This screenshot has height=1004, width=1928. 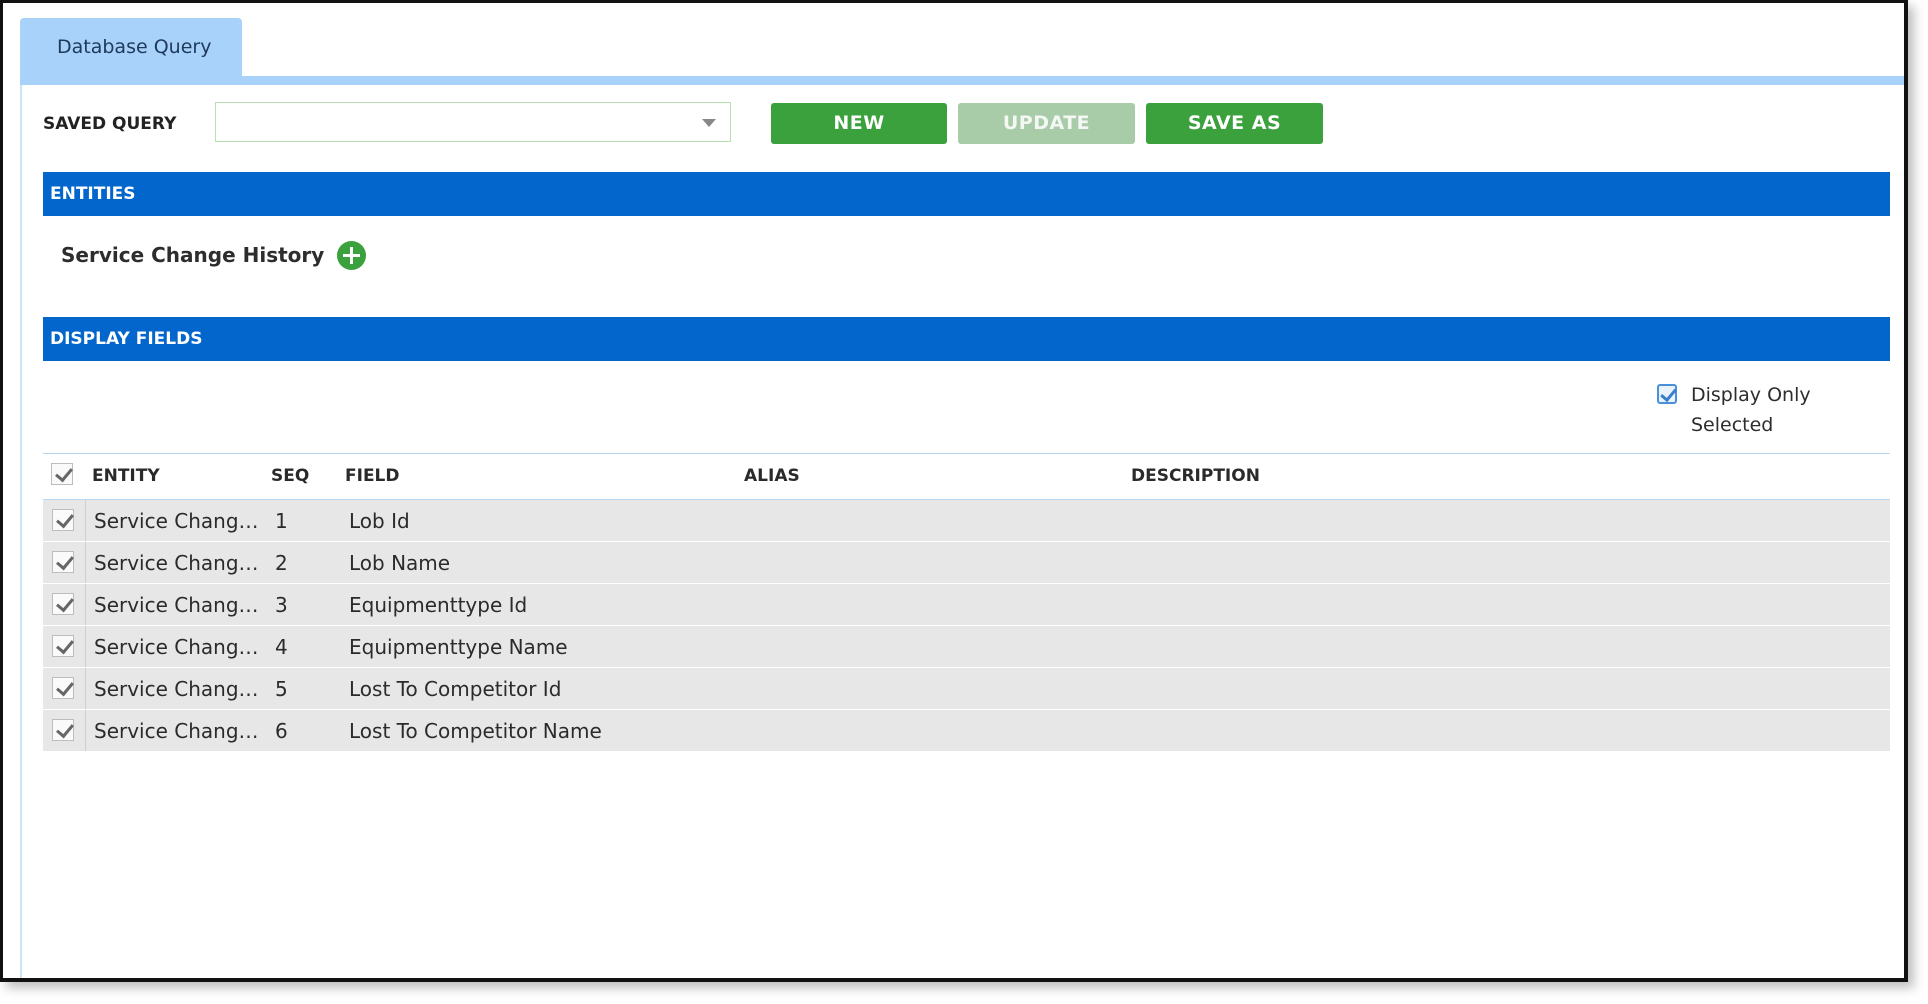 I want to click on display-only-selected-checkbox, so click(x=1667, y=394).